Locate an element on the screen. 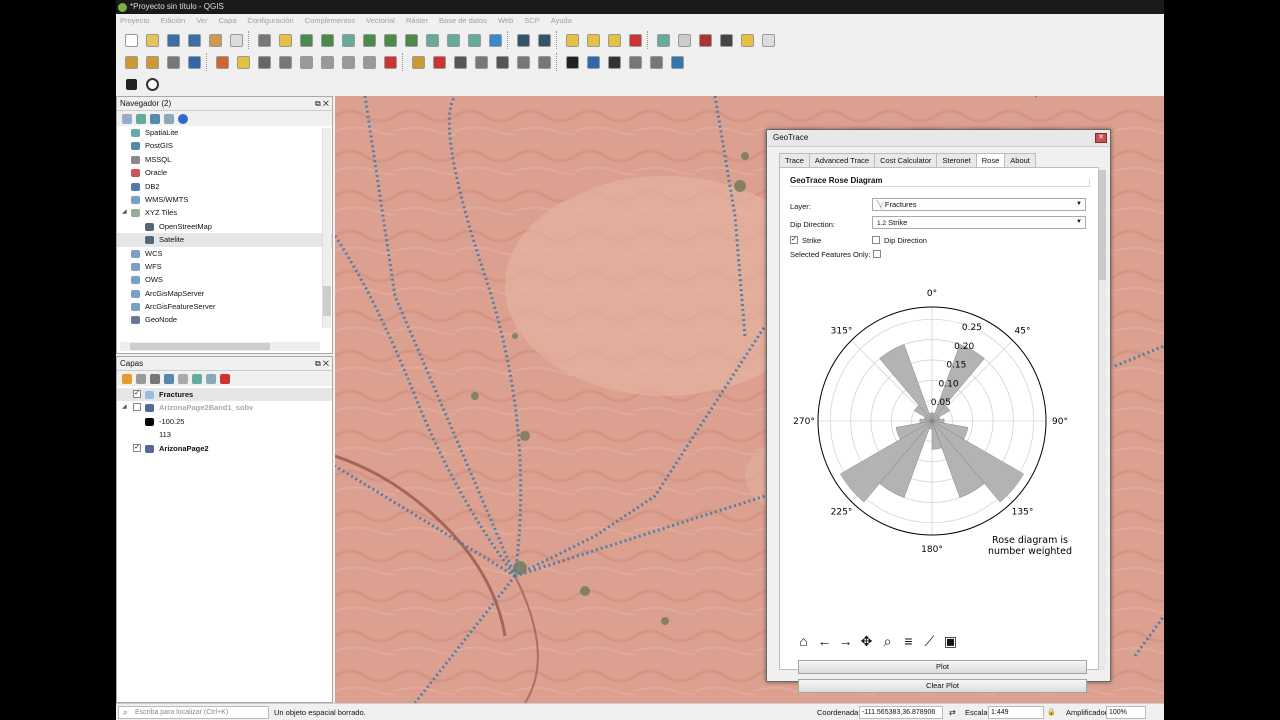 This screenshot has width=1280, height=720. pan-icon: ✥ is located at coordinates (866, 641).